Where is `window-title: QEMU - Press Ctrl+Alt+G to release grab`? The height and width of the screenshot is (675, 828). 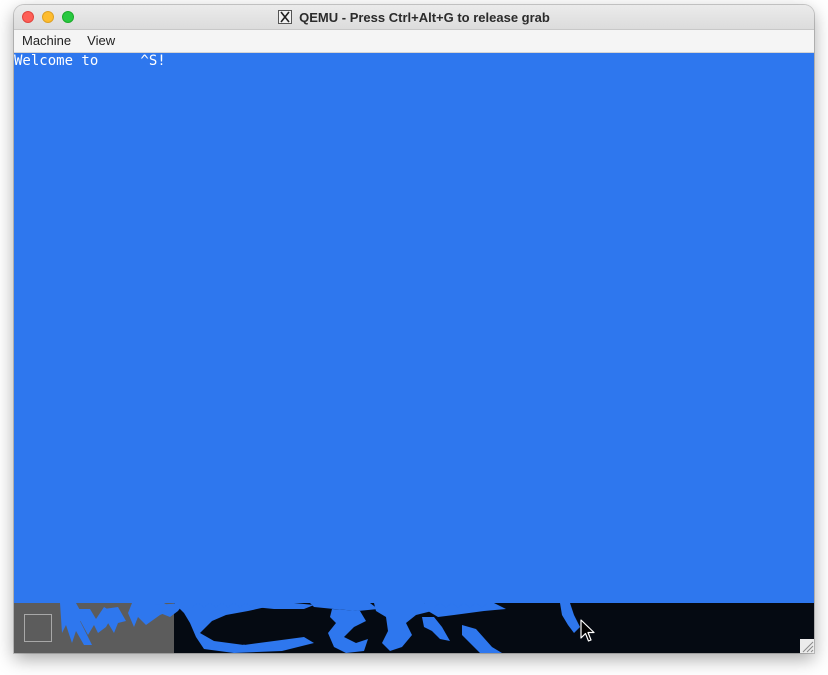
window-title: QEMU - Press Ctrl+Alt+G to release grab is located at coordinates (424, 17).